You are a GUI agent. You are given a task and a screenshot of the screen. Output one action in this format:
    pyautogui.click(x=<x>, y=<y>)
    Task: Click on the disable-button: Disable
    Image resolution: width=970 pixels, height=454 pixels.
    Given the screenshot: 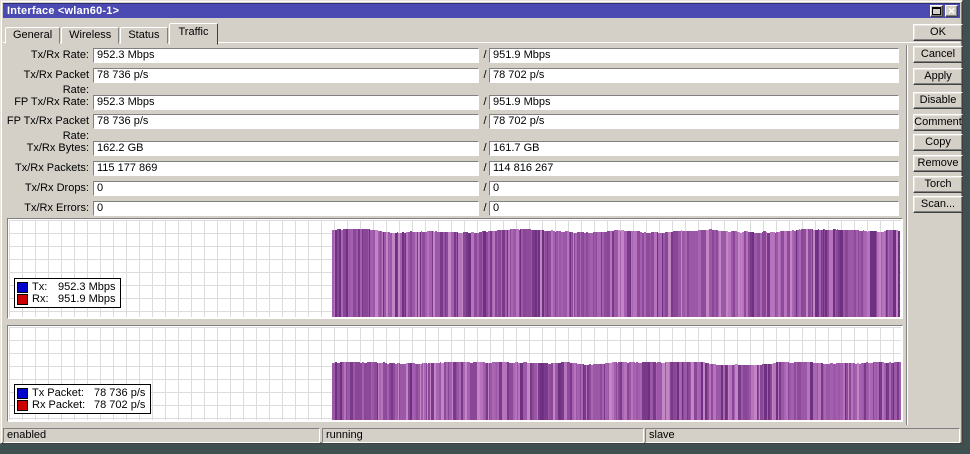 What is the action you would take?
    pyautogui.click(x=938, y=100)
    